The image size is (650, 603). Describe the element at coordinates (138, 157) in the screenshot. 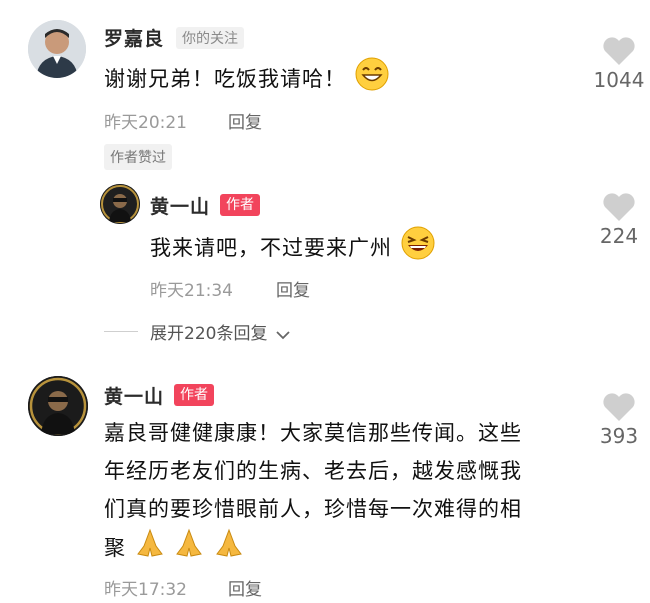

I see `author-liked-badge: 作者赞过` at that location.